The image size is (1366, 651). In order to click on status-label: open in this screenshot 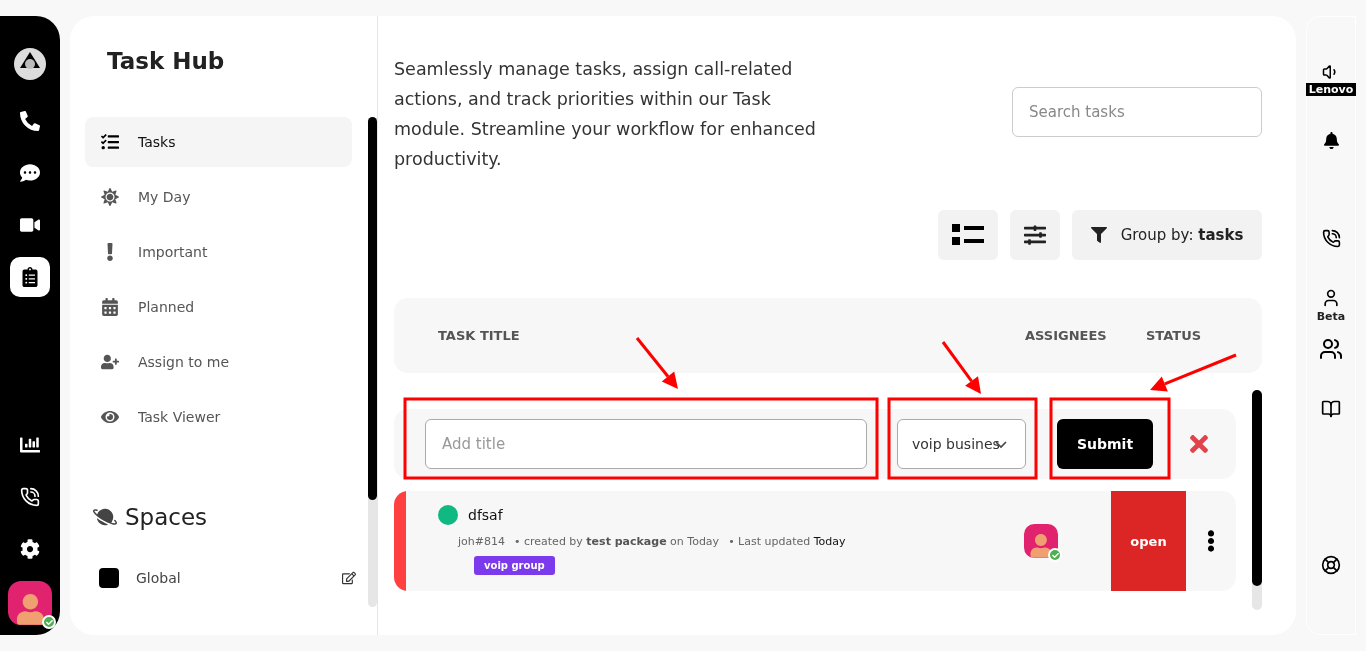, I will do `click(1148, 541)`.